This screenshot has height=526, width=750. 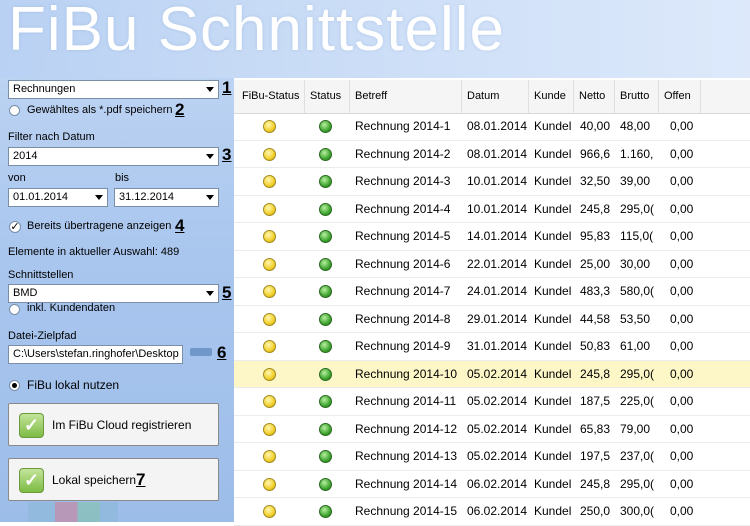 I want to click on column-header: Kunde, so click(x=551, y=96).